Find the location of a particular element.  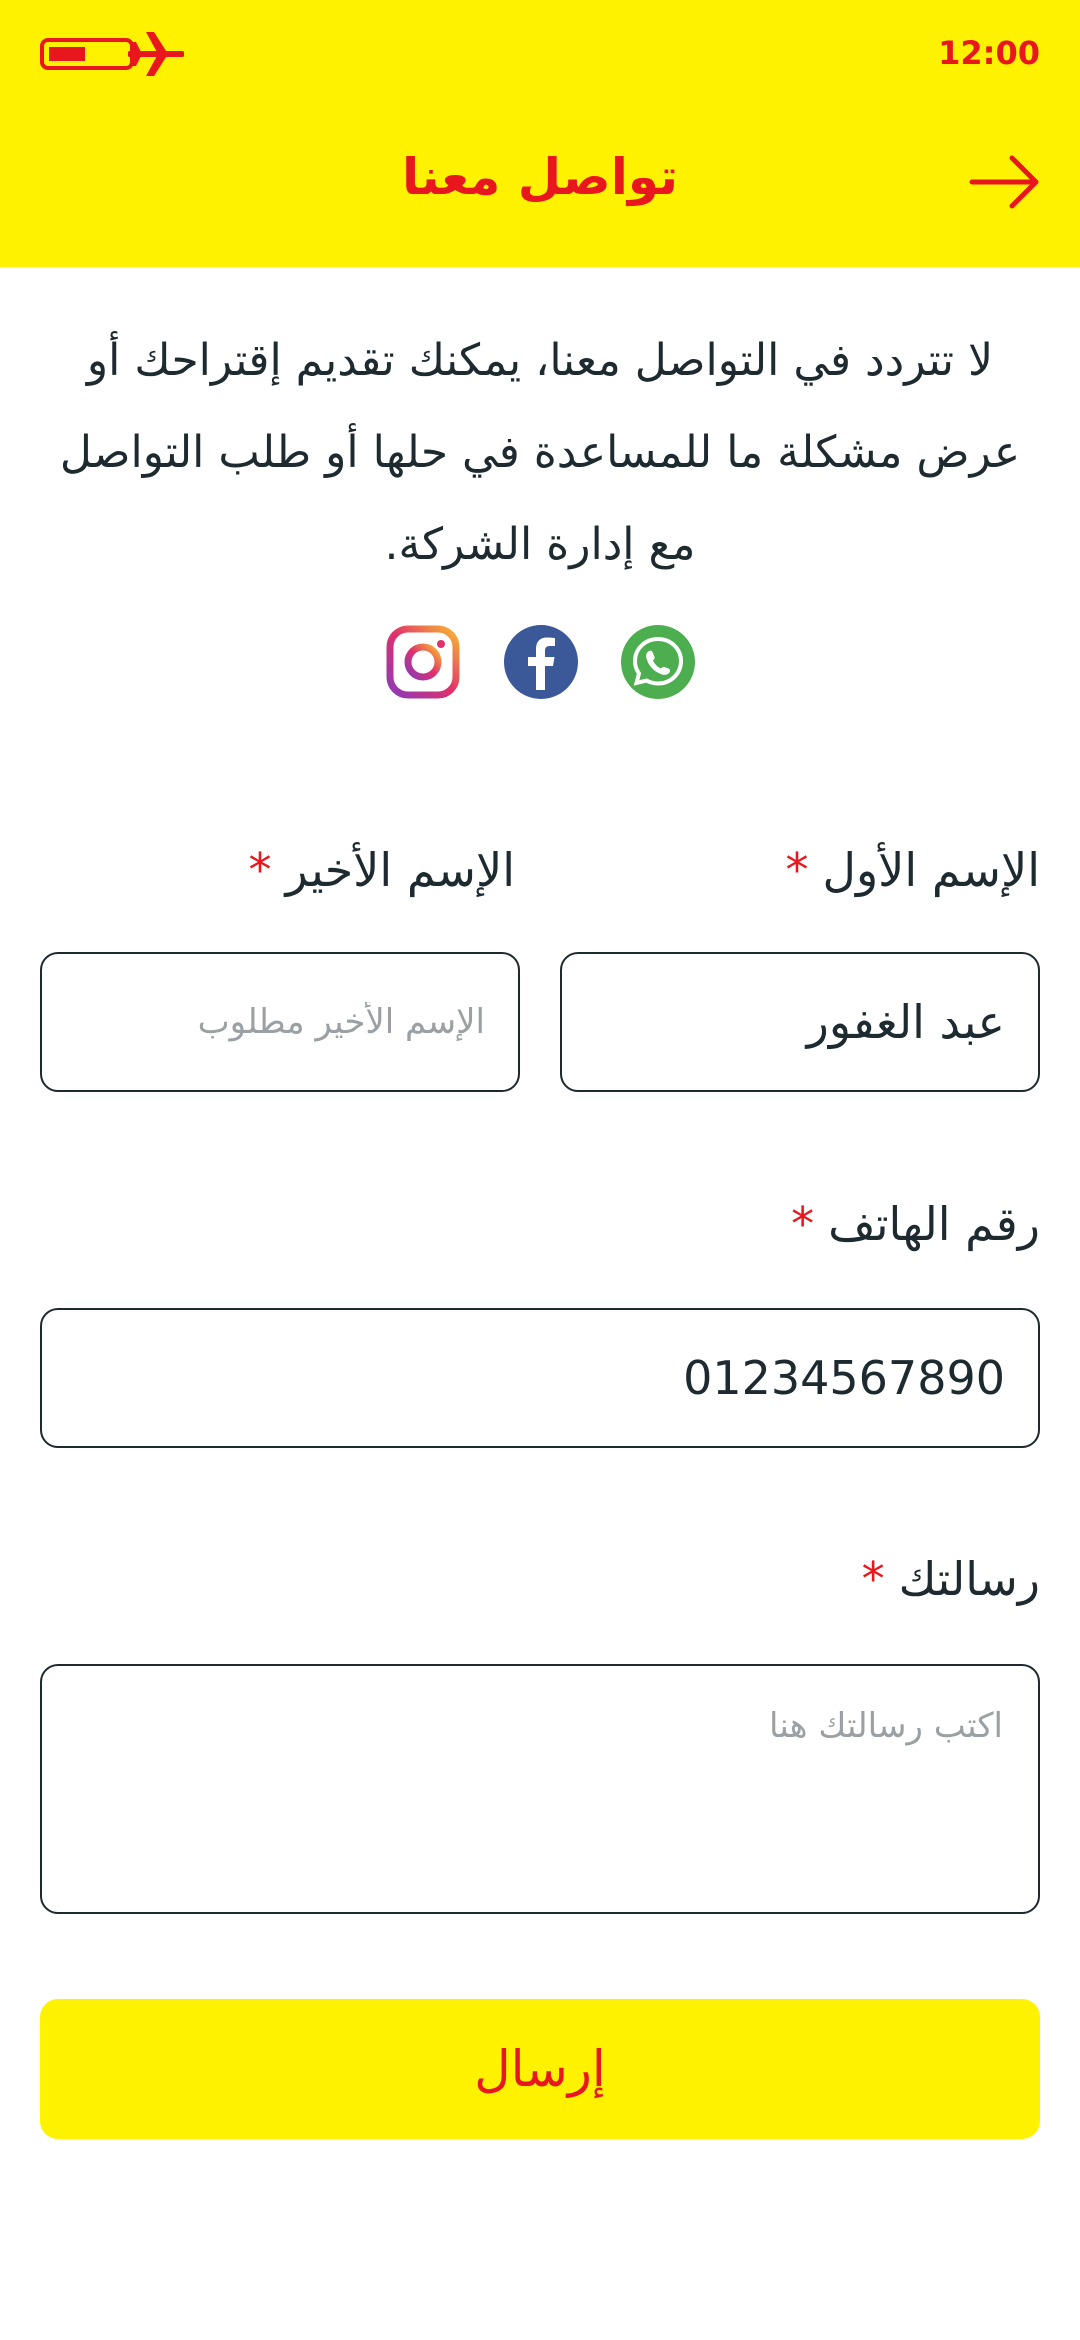

last-name-label: الإسم الأخير* is located at coordinates (381, 870).